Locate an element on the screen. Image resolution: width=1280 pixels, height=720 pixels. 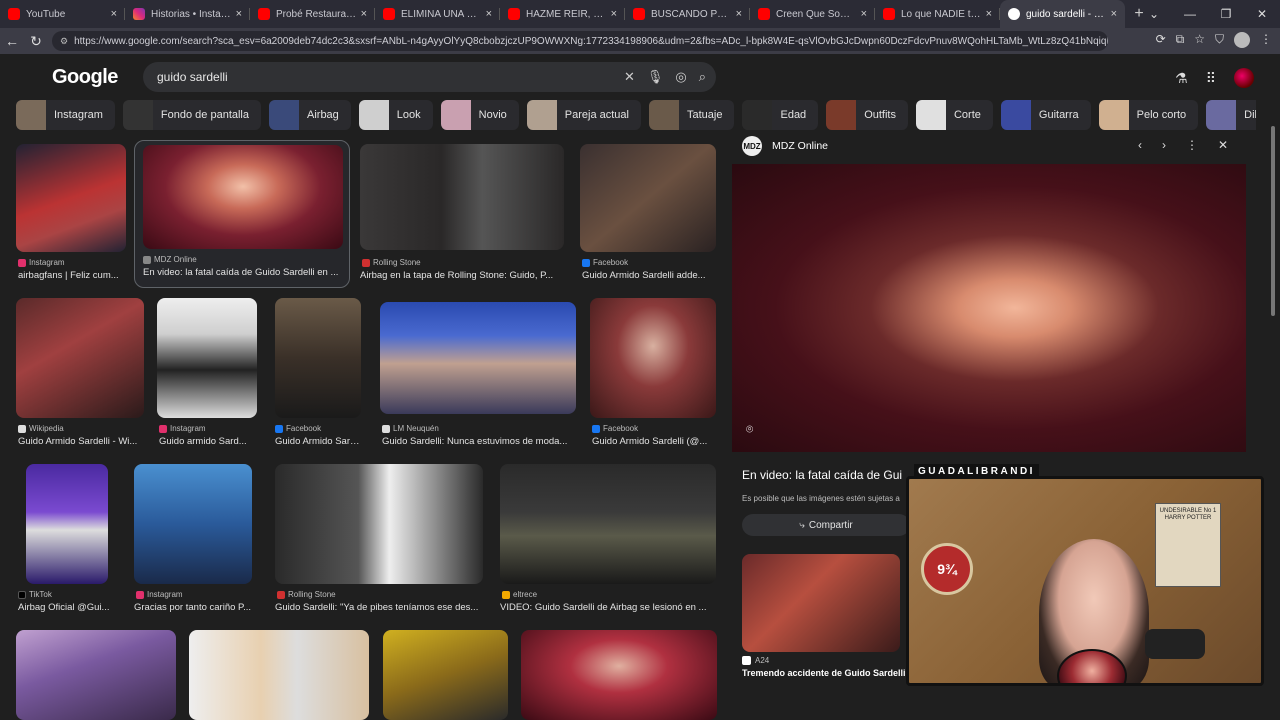
maximize-icon: ❐ is located at coordinates (1226, 14).